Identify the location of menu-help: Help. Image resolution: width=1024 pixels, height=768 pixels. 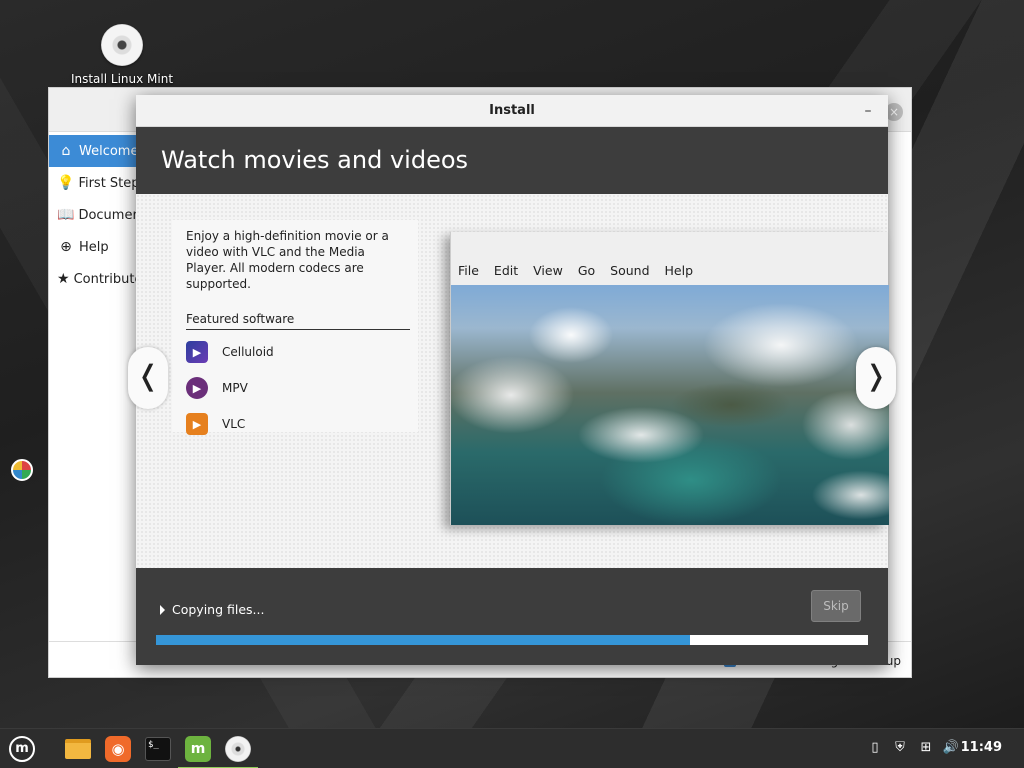
(679, 270).